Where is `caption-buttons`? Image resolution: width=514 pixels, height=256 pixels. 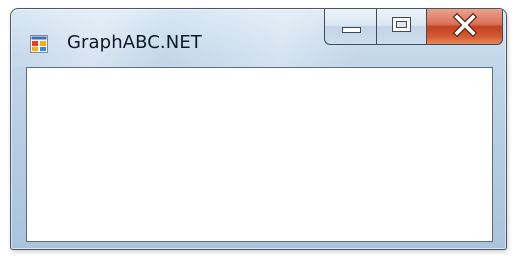 caption-buttons is located at coordinates (413, 27).